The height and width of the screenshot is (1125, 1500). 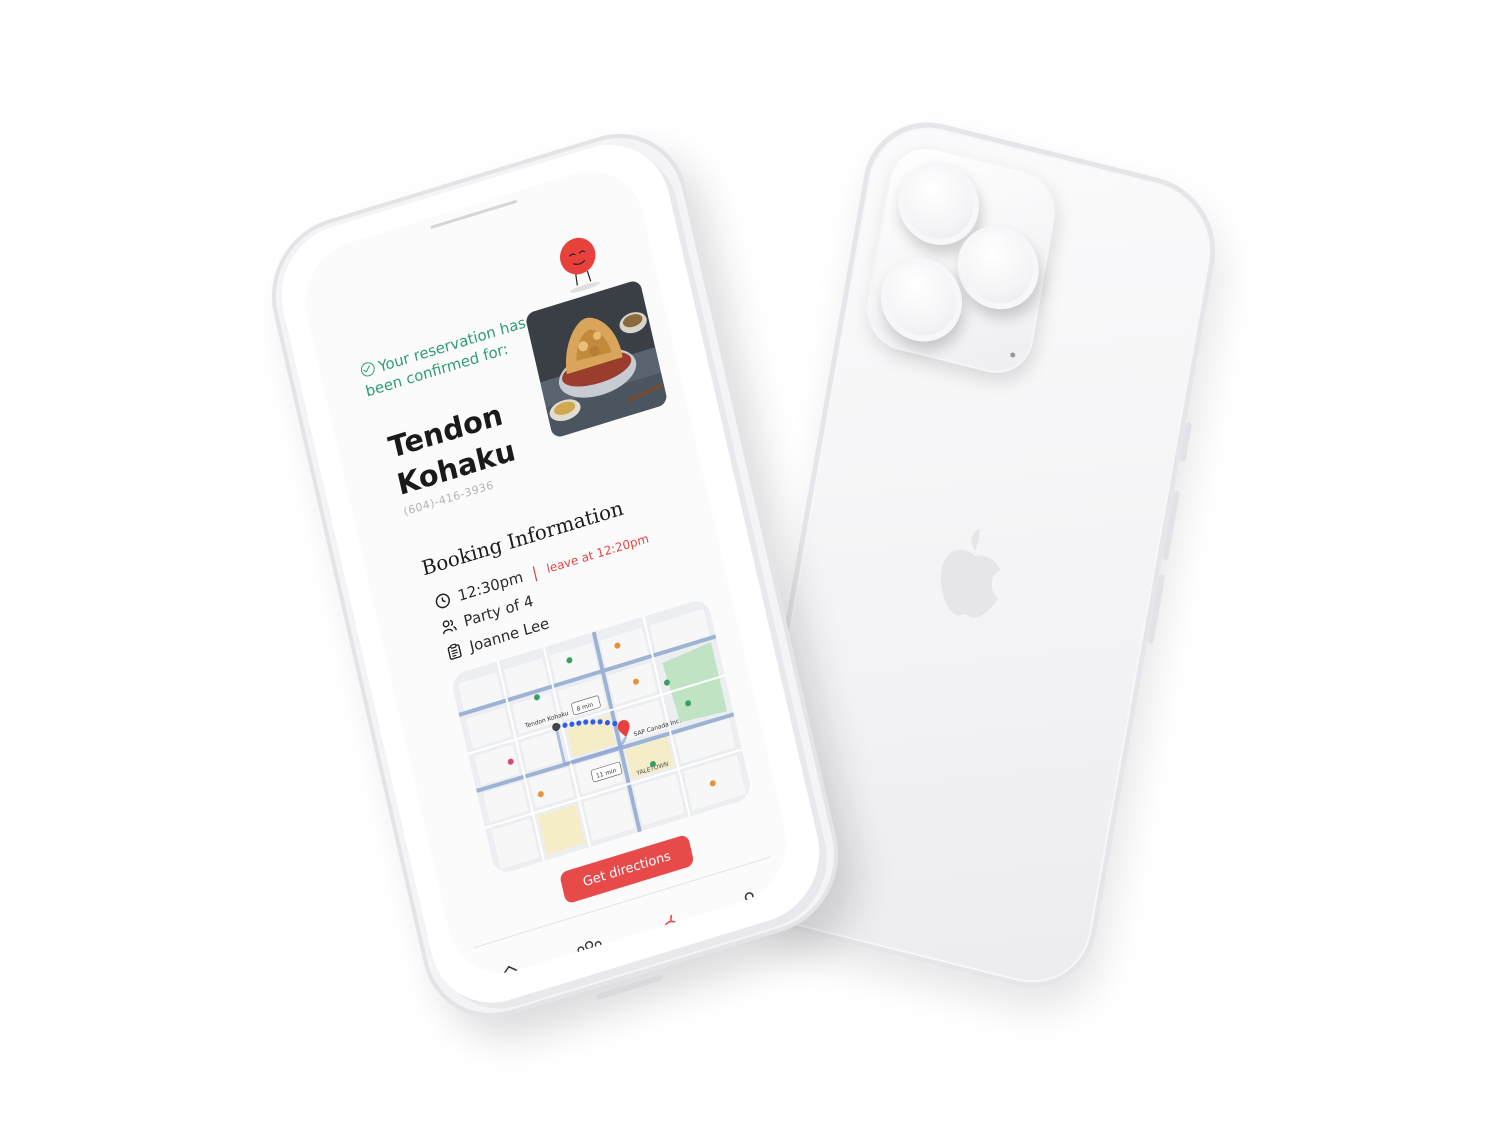 I want to click on nav-item-profile, so click(x=750, y=900).